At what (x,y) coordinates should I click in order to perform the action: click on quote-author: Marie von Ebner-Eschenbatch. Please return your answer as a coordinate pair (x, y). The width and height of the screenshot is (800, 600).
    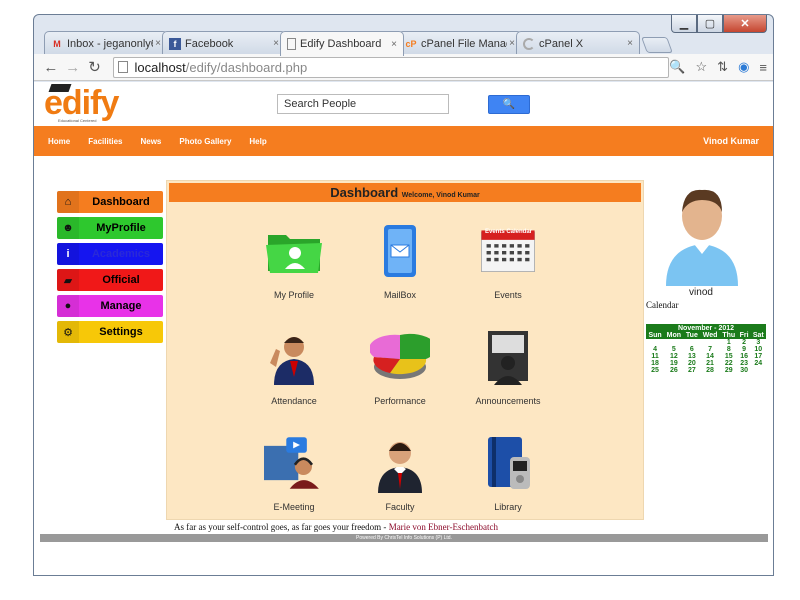
    Looking at the image, I should click on (443, 527).